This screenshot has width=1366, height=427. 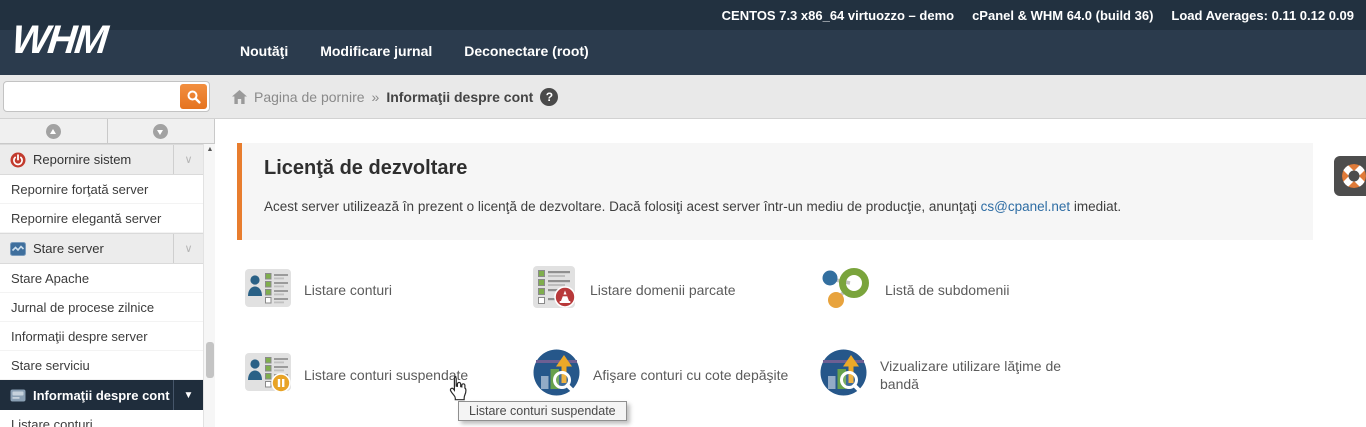 What do you see at coordinates (1063, 15) in the screenshot?
I see `product-version-label: cPanel & WHM 64.0 (build 36)` at bounding box center [1063, 15].